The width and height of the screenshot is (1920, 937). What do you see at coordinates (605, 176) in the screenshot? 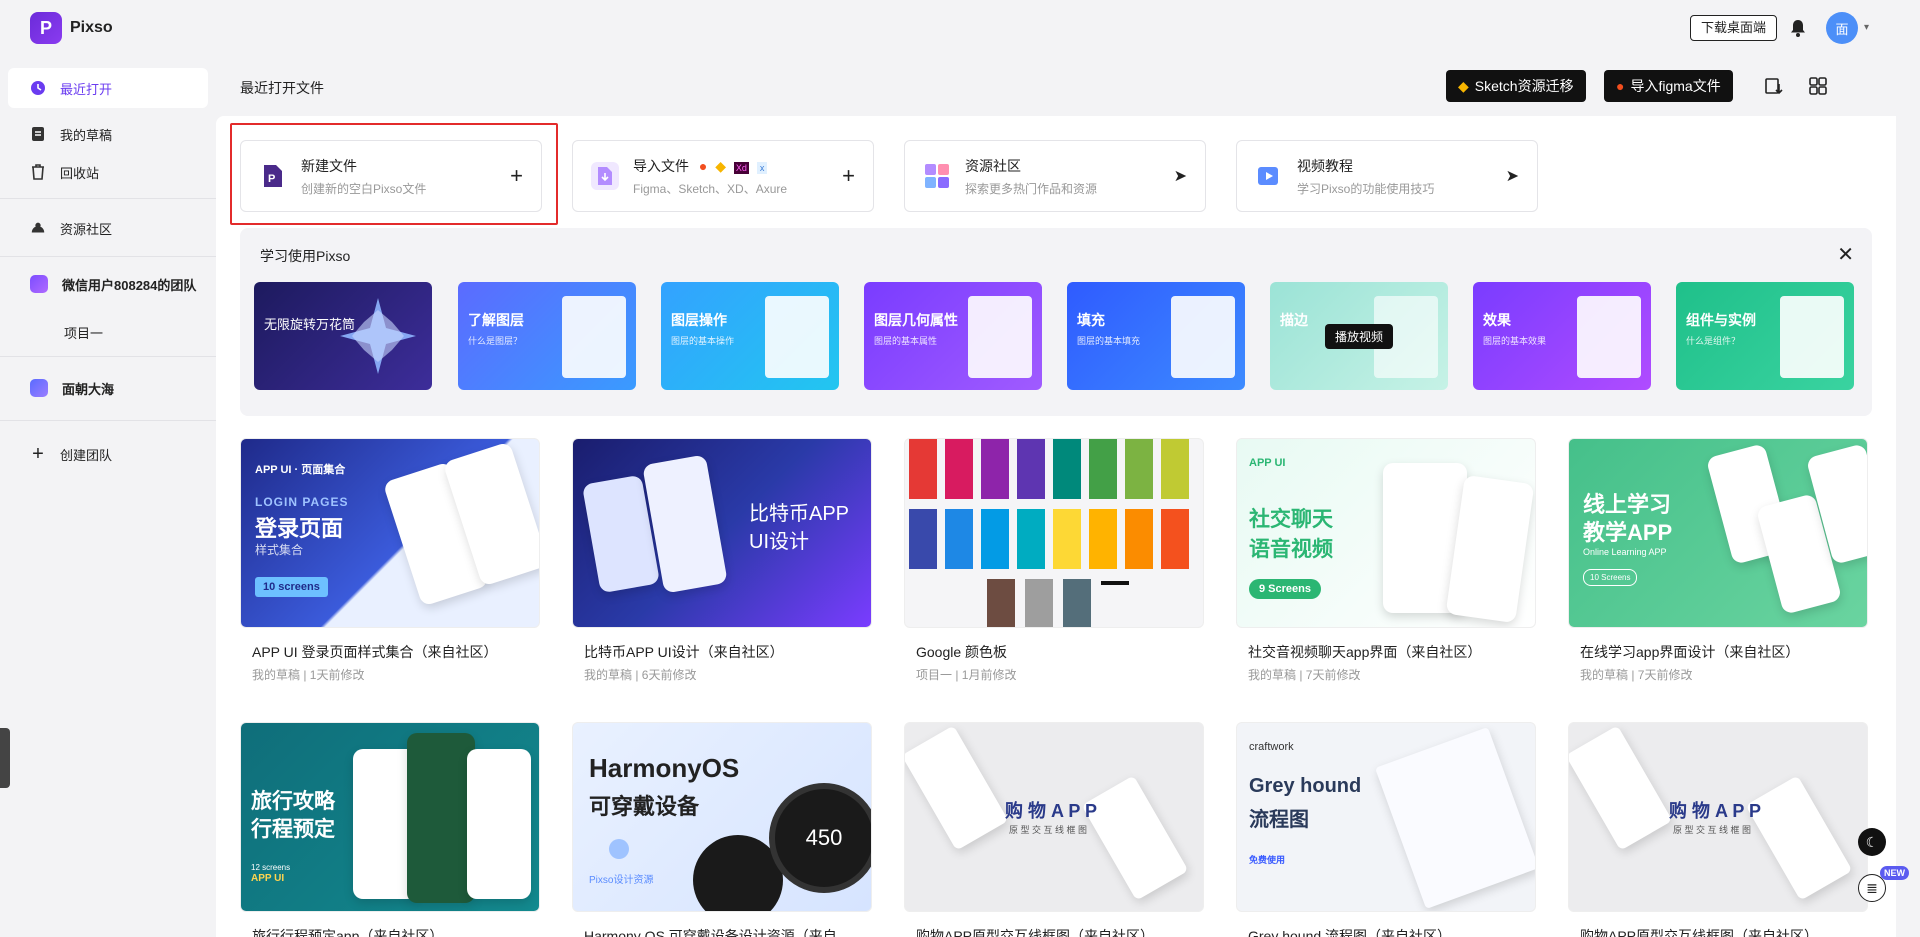
I see `import-icon` at bounding box center [605, 176].